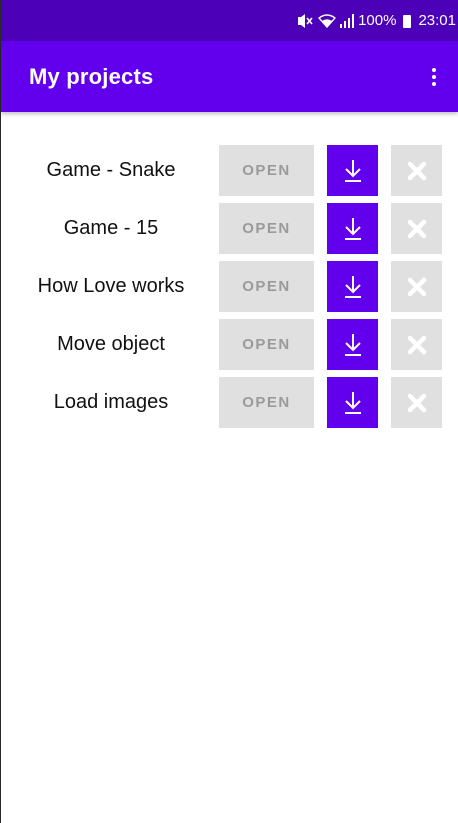 The image size is (458, 823). Describe the element at coordinates (407, 21) in the screenshot. I see `battery-icon` at that location.